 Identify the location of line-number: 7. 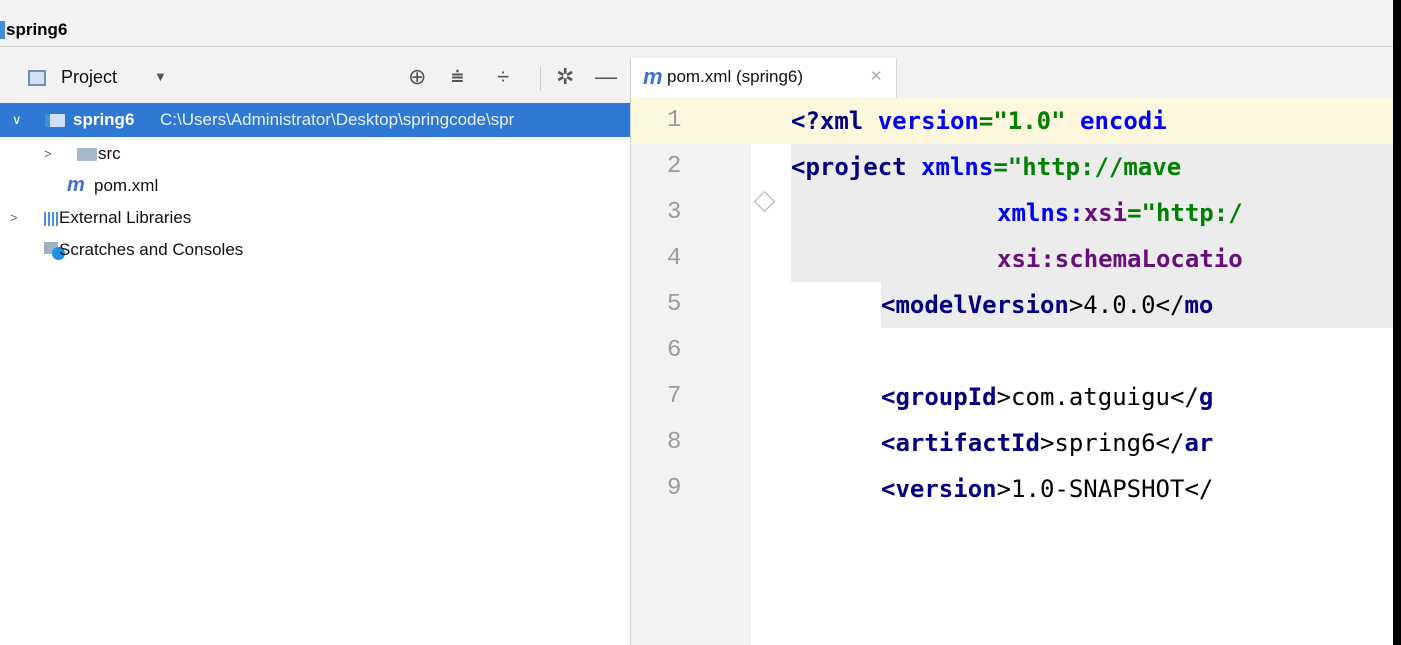
(674, 396).